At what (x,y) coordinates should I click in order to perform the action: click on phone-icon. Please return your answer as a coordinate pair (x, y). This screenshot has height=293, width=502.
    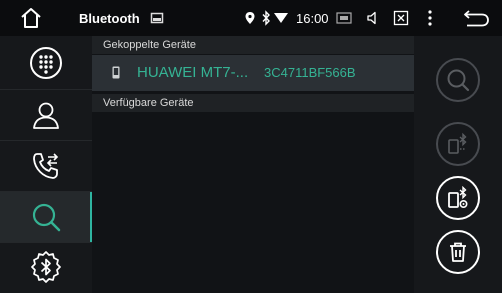
    Looking at the image, I should click on (116, 72).